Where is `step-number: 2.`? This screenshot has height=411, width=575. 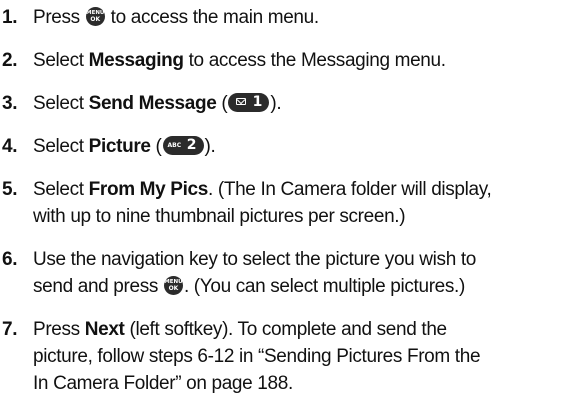
step-number: 2. is located at coordinates (10, 60).